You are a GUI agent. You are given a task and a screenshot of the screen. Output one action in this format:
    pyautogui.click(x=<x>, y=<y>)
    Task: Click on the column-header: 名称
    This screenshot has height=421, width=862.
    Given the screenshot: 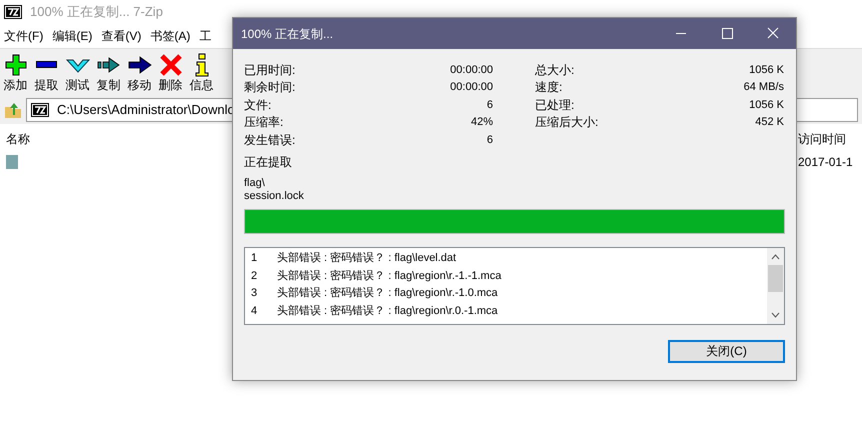 What is the action you would take?
    pyautogui.click(x=18, y=139)
    